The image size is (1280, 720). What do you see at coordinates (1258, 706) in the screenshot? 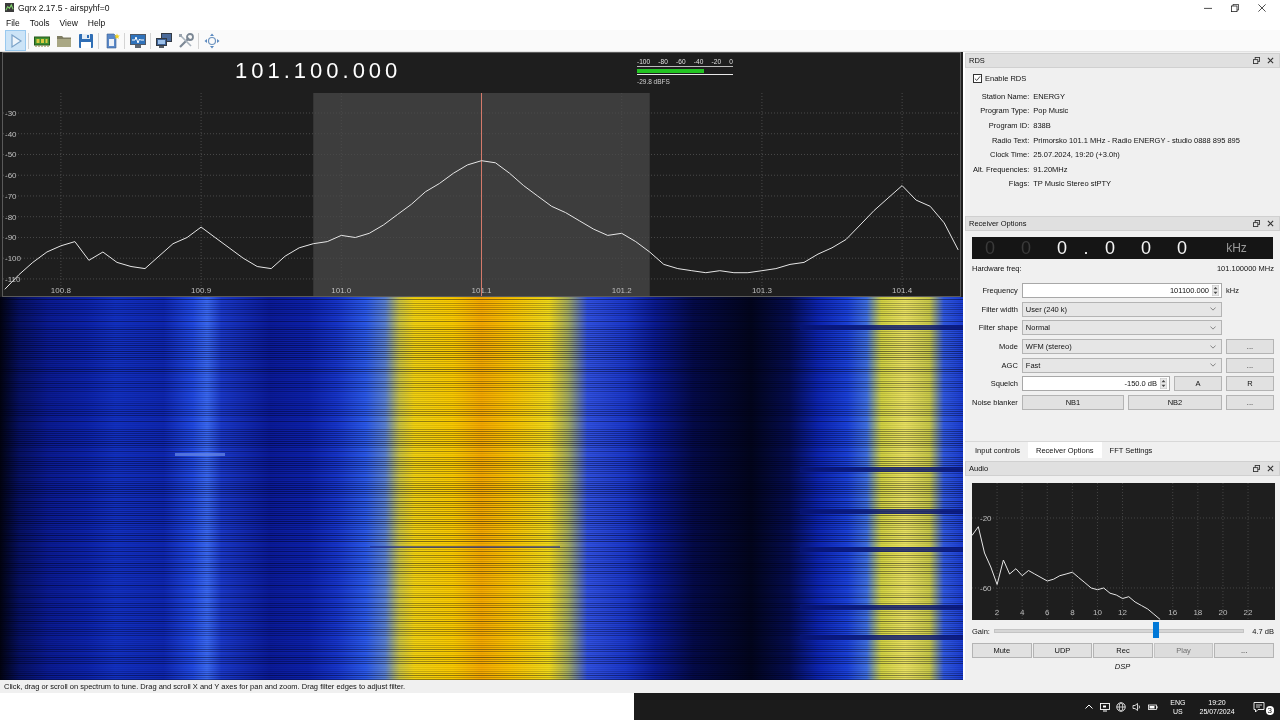
I see `speech-bubble-icon` at bounding box center [1258, 706].